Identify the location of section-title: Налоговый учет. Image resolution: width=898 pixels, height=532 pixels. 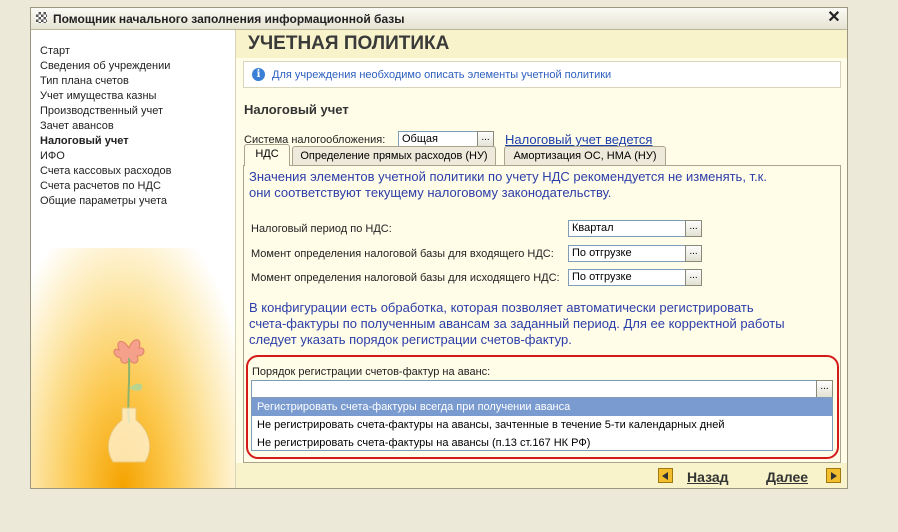
(296, 109).